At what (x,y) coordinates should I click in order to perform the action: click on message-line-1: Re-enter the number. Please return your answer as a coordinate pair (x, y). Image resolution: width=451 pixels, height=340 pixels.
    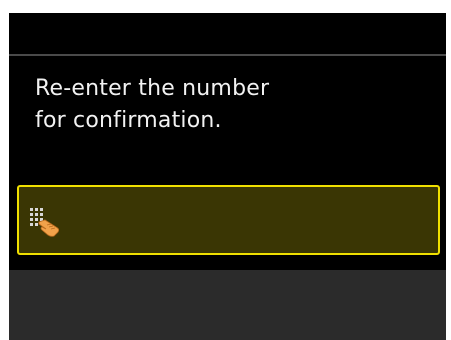
    Looking at the image, I should click on (152, 88).